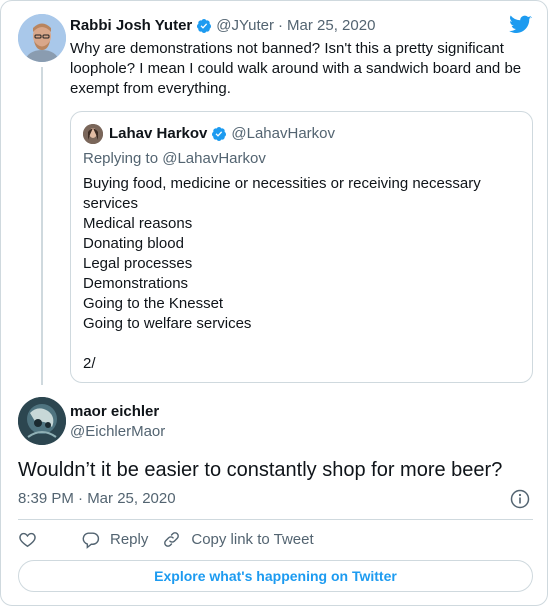 This screenshot has width=550, height=608. I want to click on quoted-author-row: Lahav Harkov @LahavHarkov, so click(222, 133).